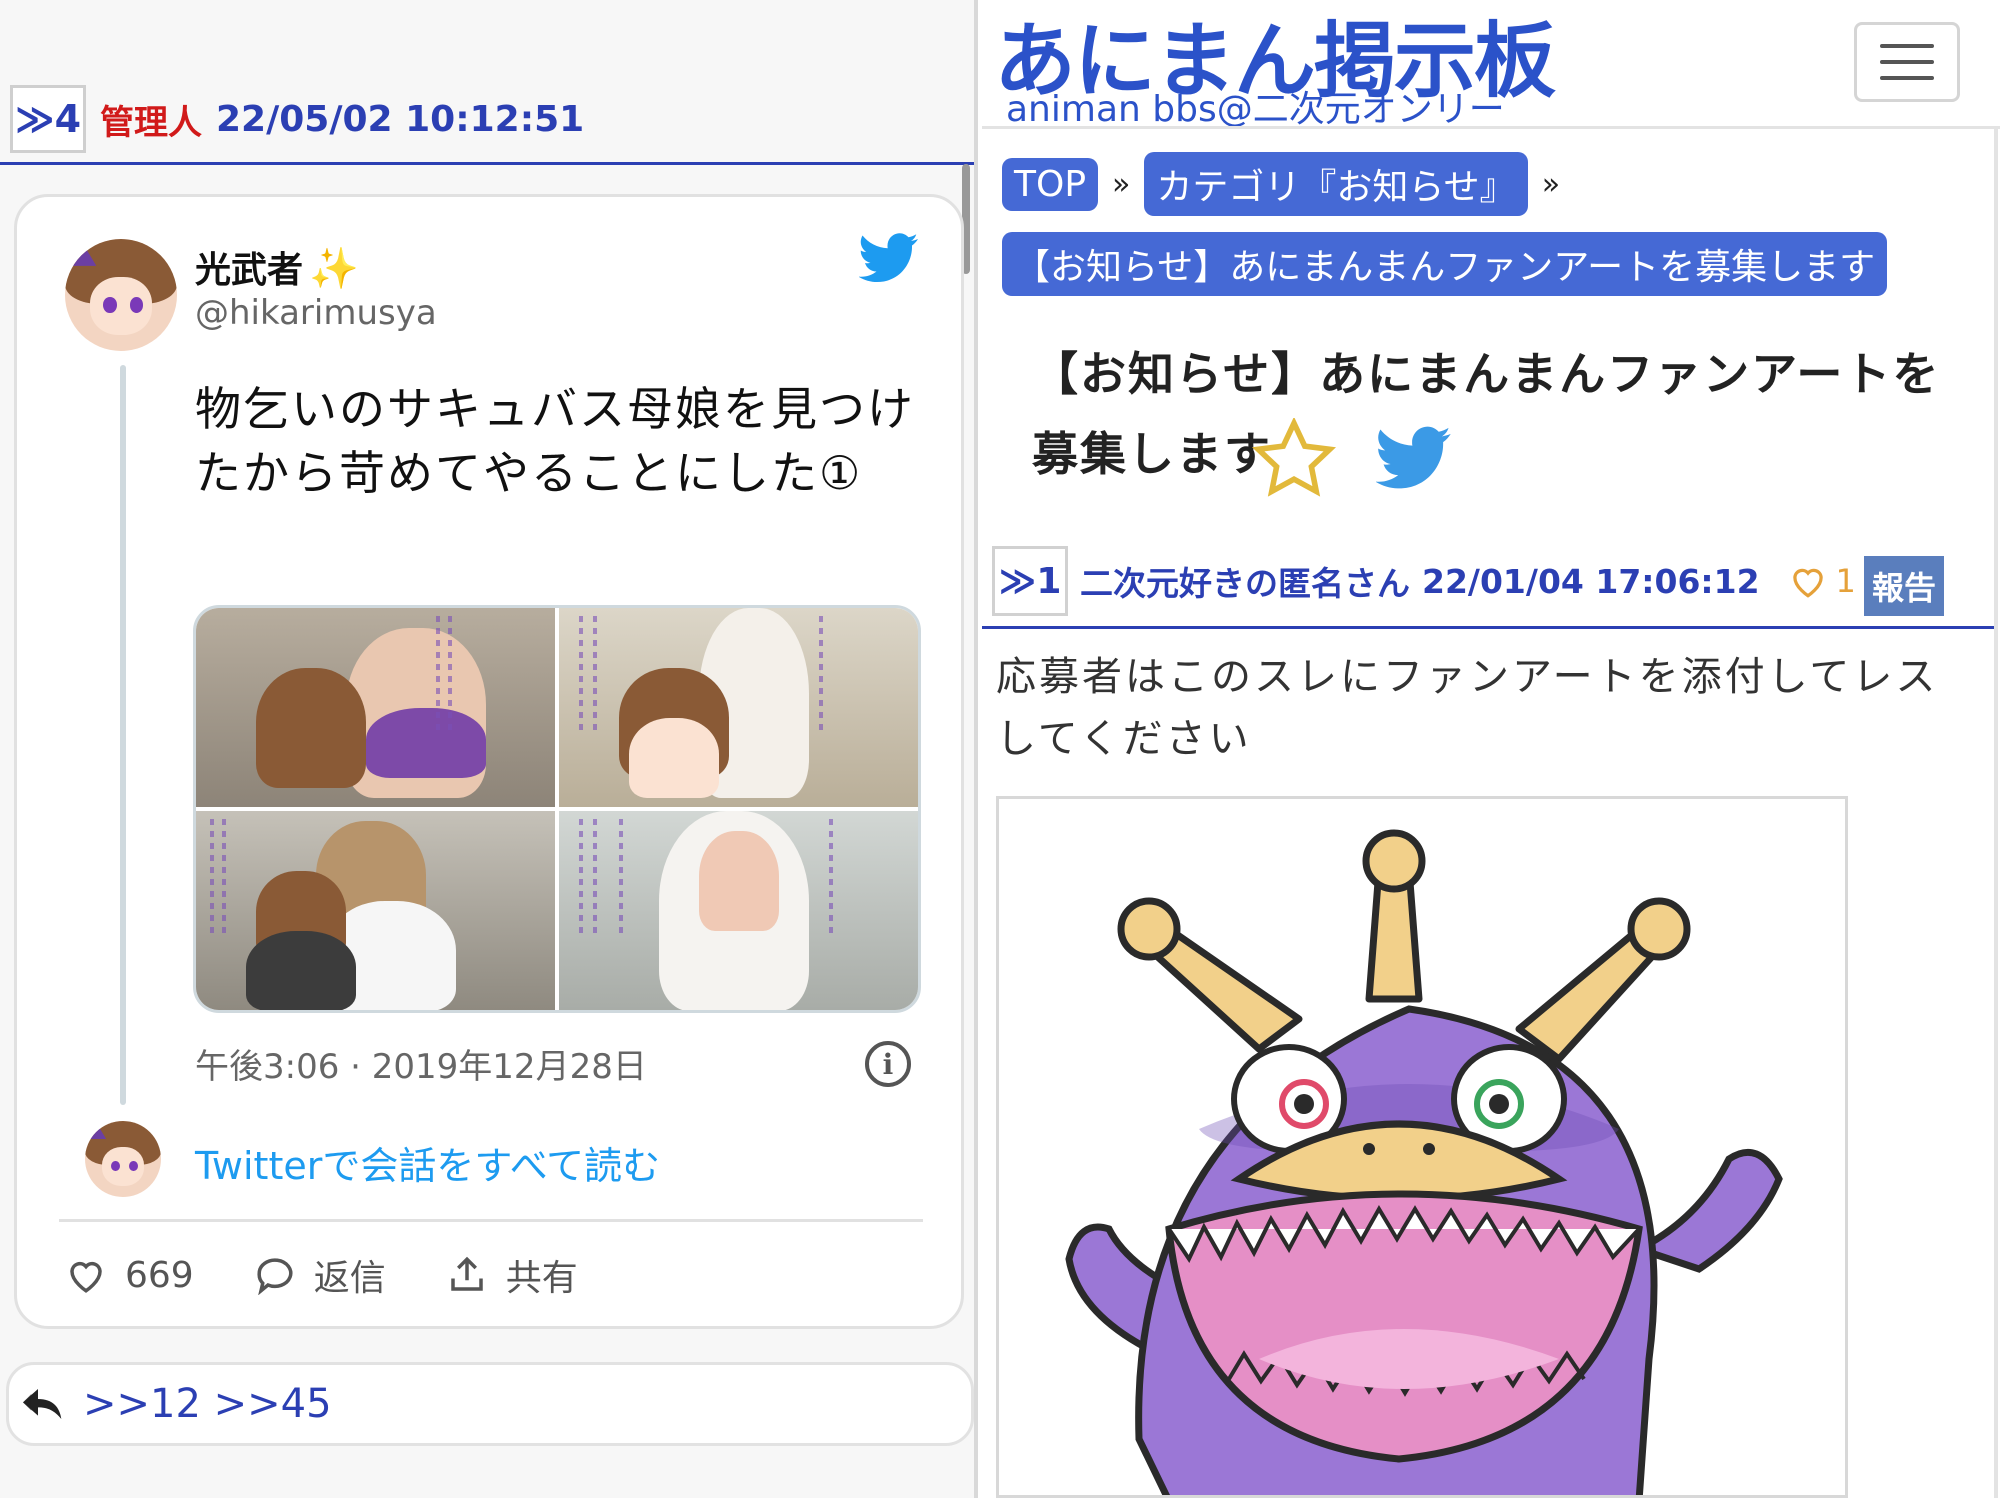 The width and height of the screenshot is (2000, 1498). I want to click on comment-icon, so click(275, 1276).